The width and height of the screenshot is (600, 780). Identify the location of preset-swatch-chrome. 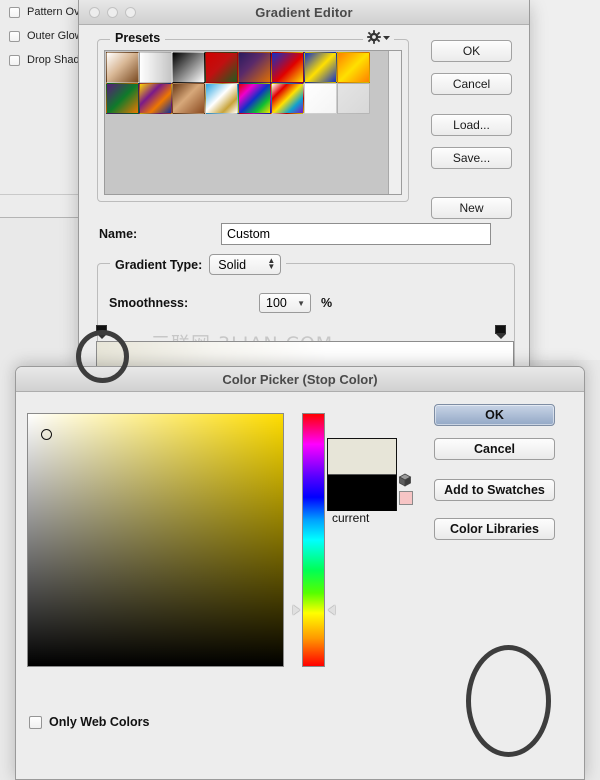
(221, 98).